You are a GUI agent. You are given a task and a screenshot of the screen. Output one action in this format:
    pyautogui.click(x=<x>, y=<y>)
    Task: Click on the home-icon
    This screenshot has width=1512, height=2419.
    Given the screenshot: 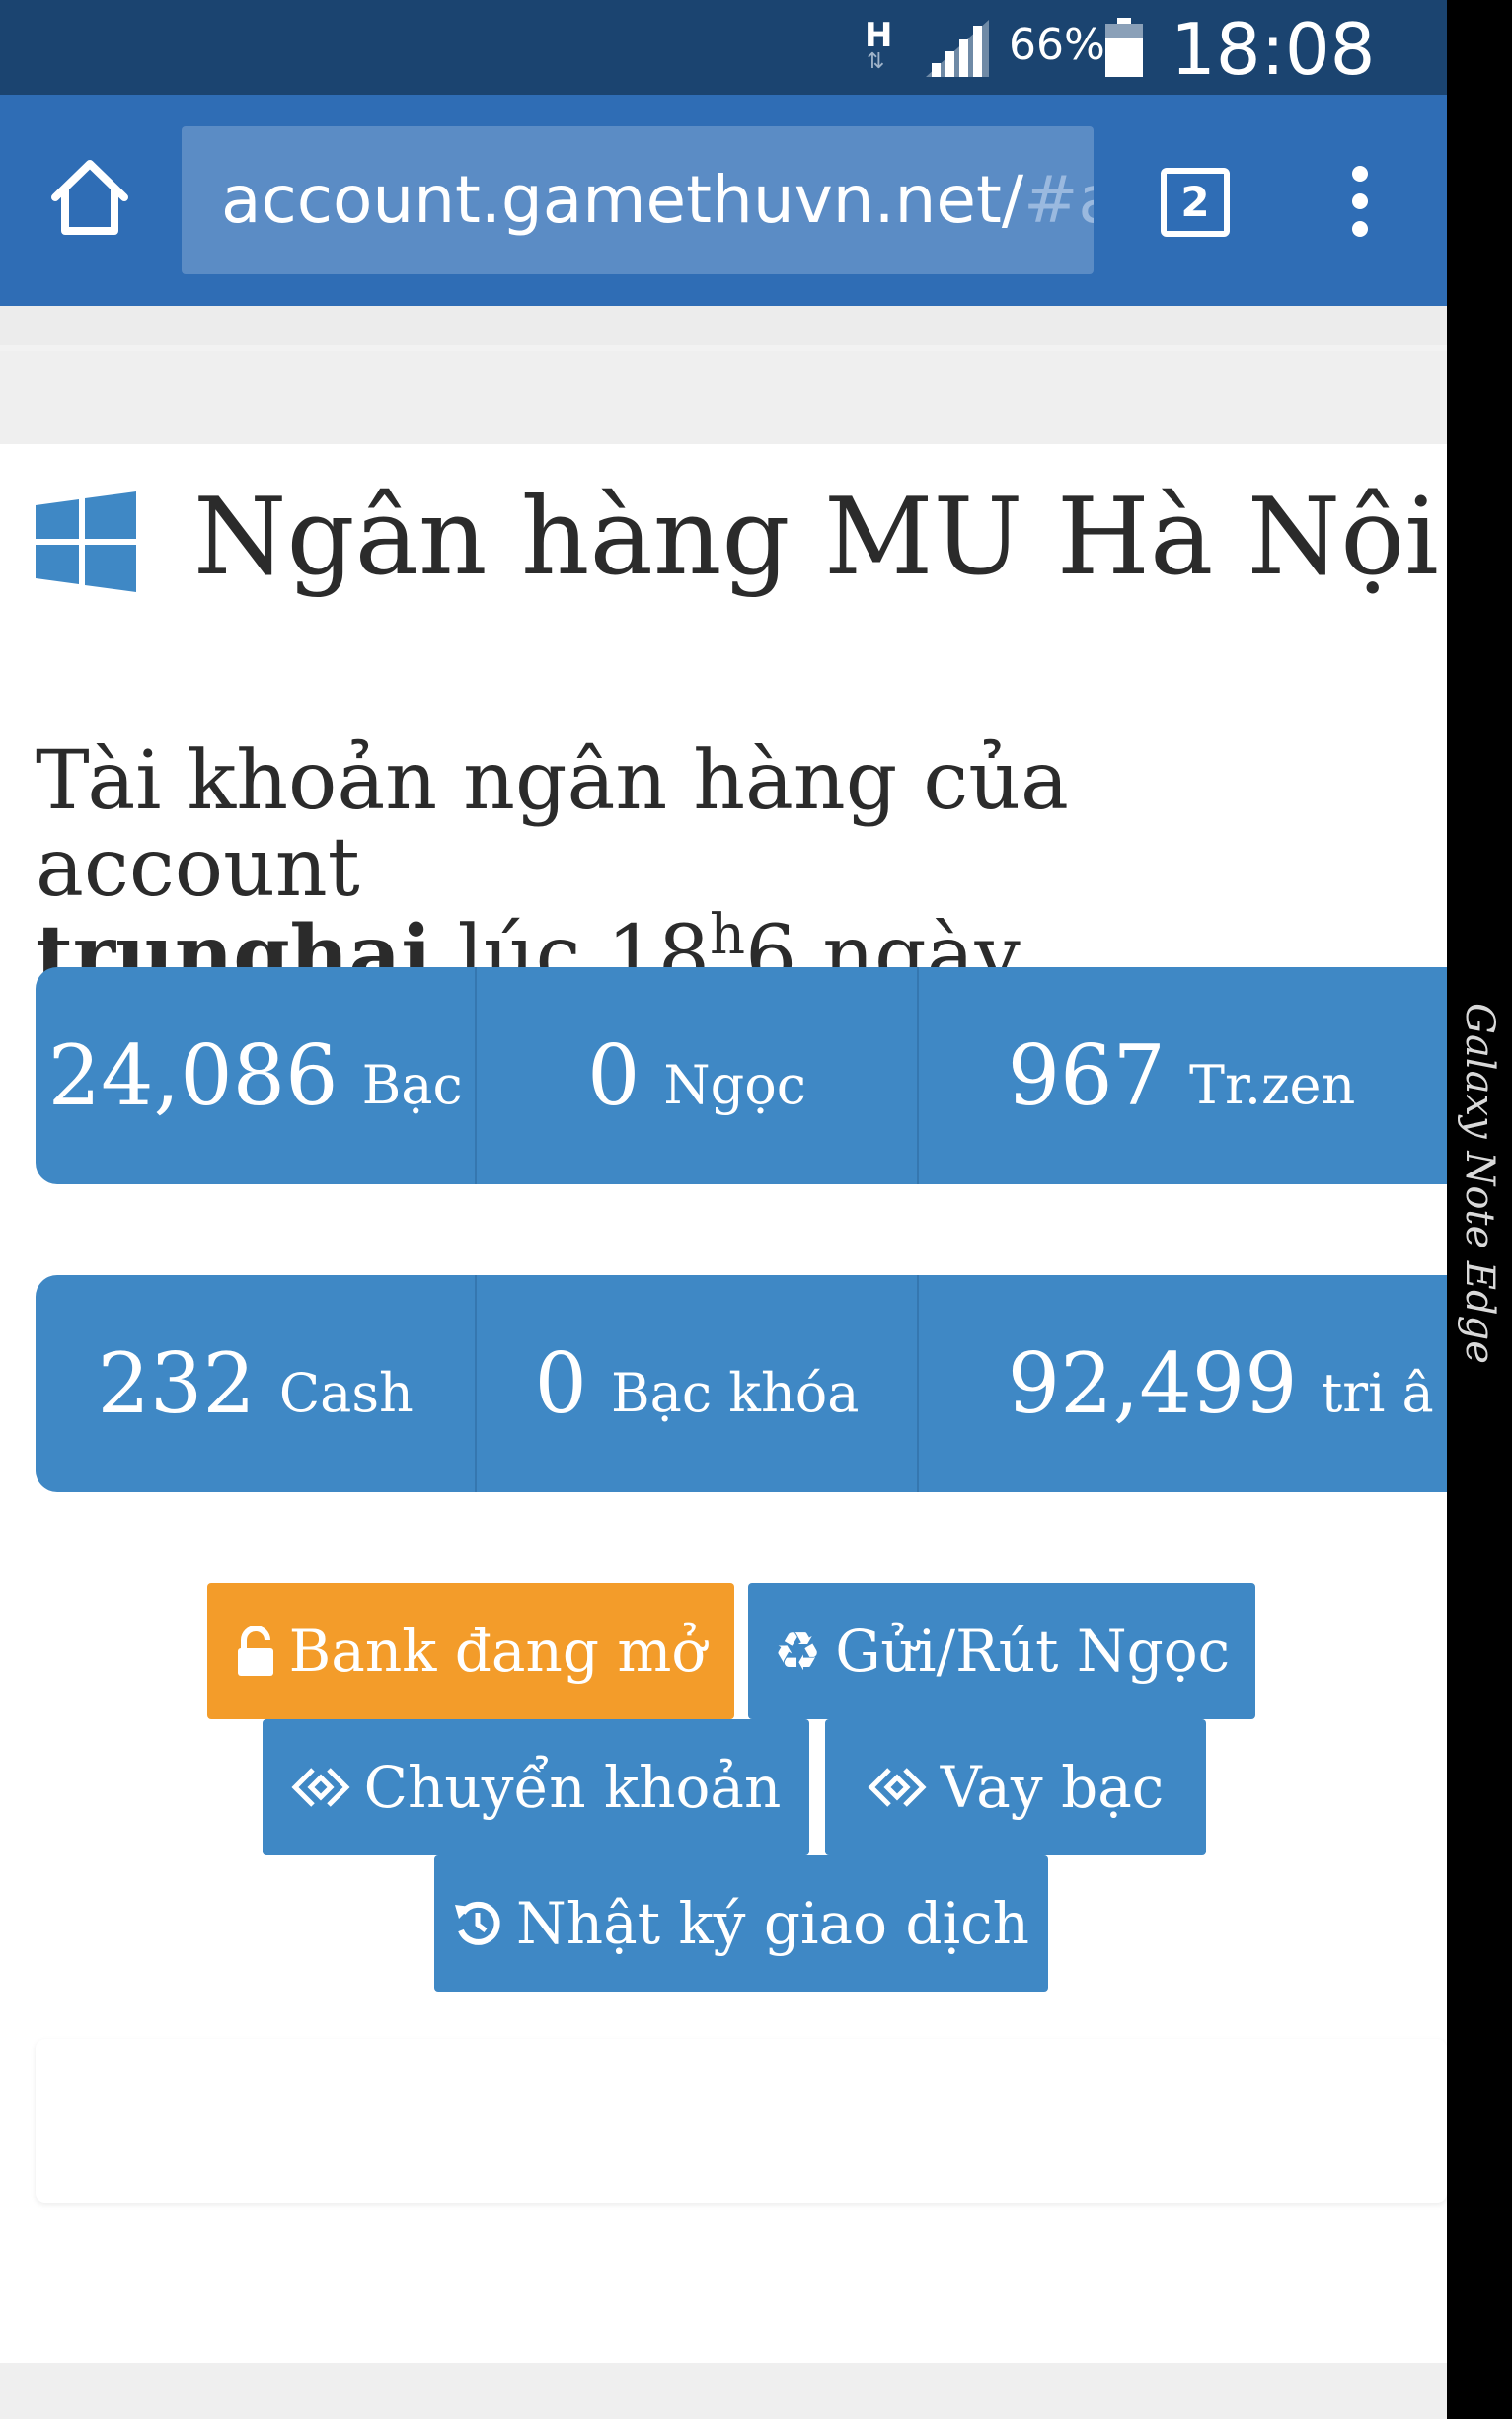 What is the action you would take?
    pyautogui.click(x=89, y=196)
    